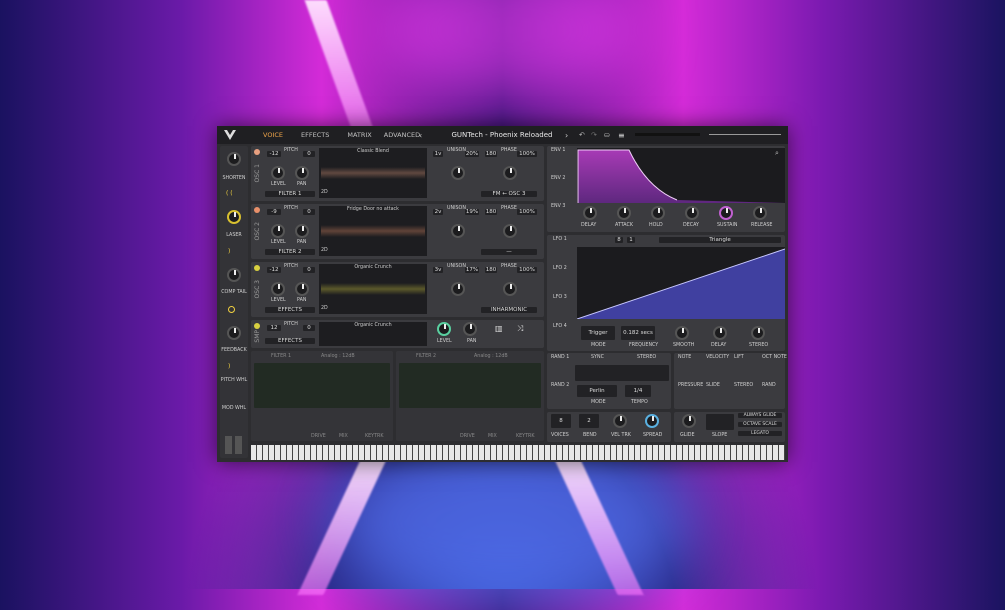 The height and width of the screenshot is (610, 1005). Describe the element at coordinates (274, 328) in the screenshot. I see `sampler-pitch-value: 12` at that location.